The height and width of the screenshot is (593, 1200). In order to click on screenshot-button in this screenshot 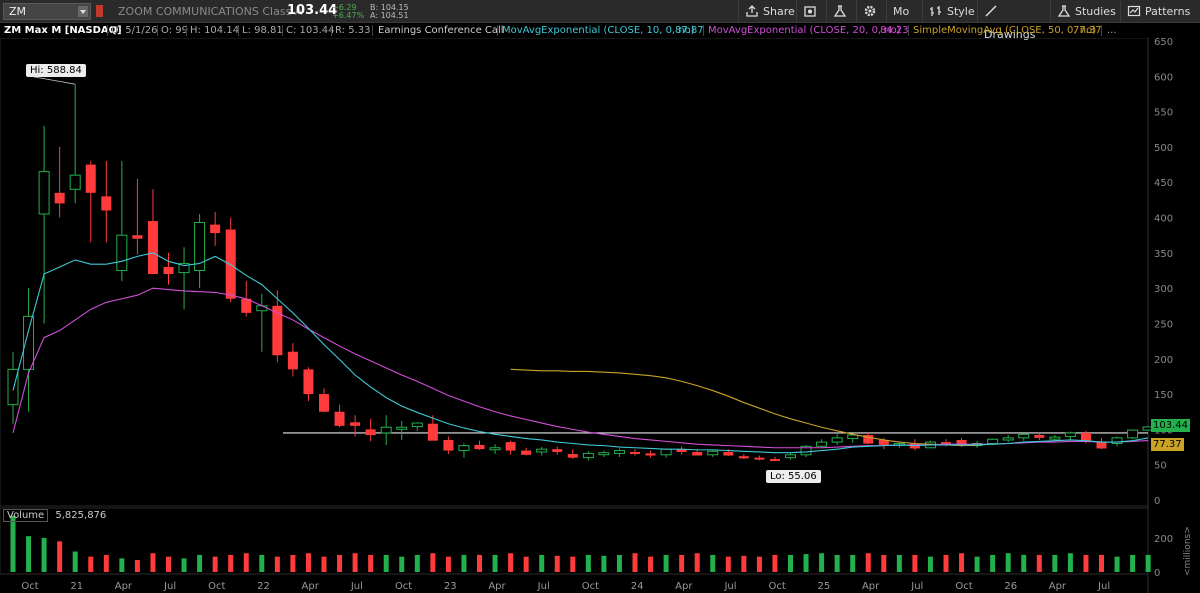, I will do `click(811, 11)`.